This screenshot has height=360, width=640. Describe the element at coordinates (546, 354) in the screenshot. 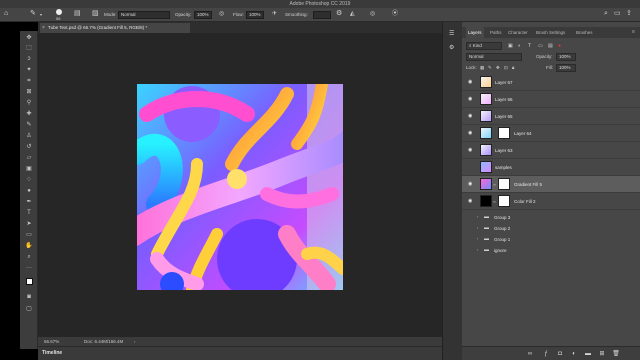

I see `layer-style-icon: ƒ` at that location.